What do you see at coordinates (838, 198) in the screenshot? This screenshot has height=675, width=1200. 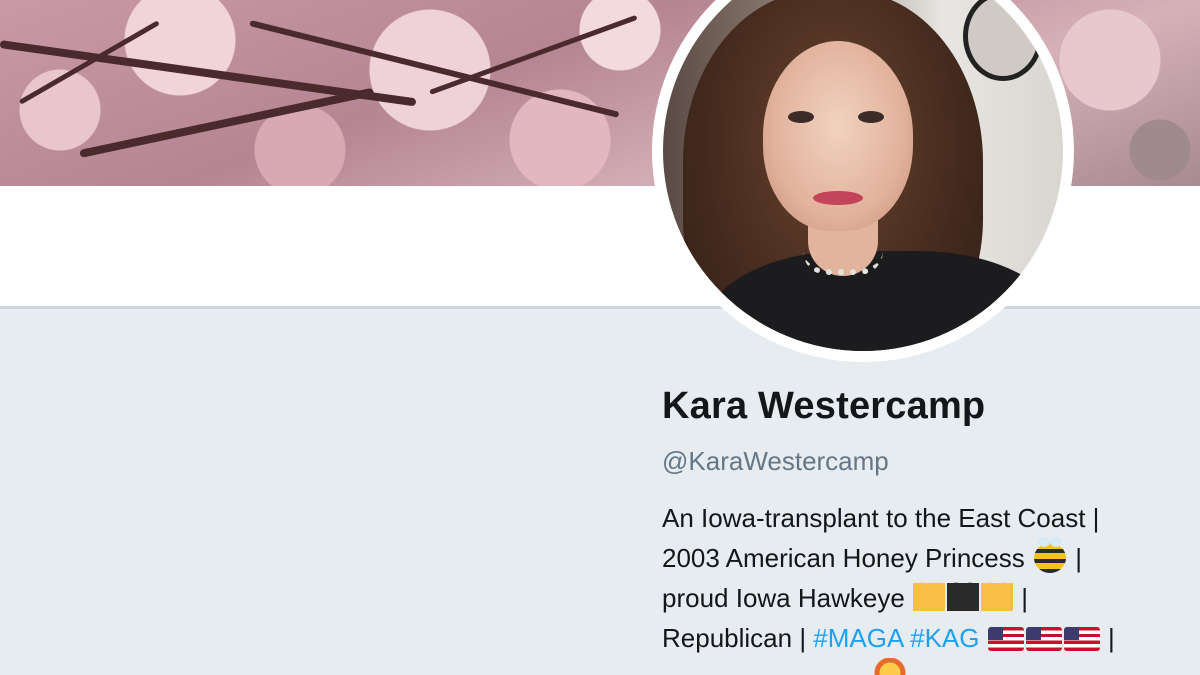 I see `lips` at bounding box center [838, 198].